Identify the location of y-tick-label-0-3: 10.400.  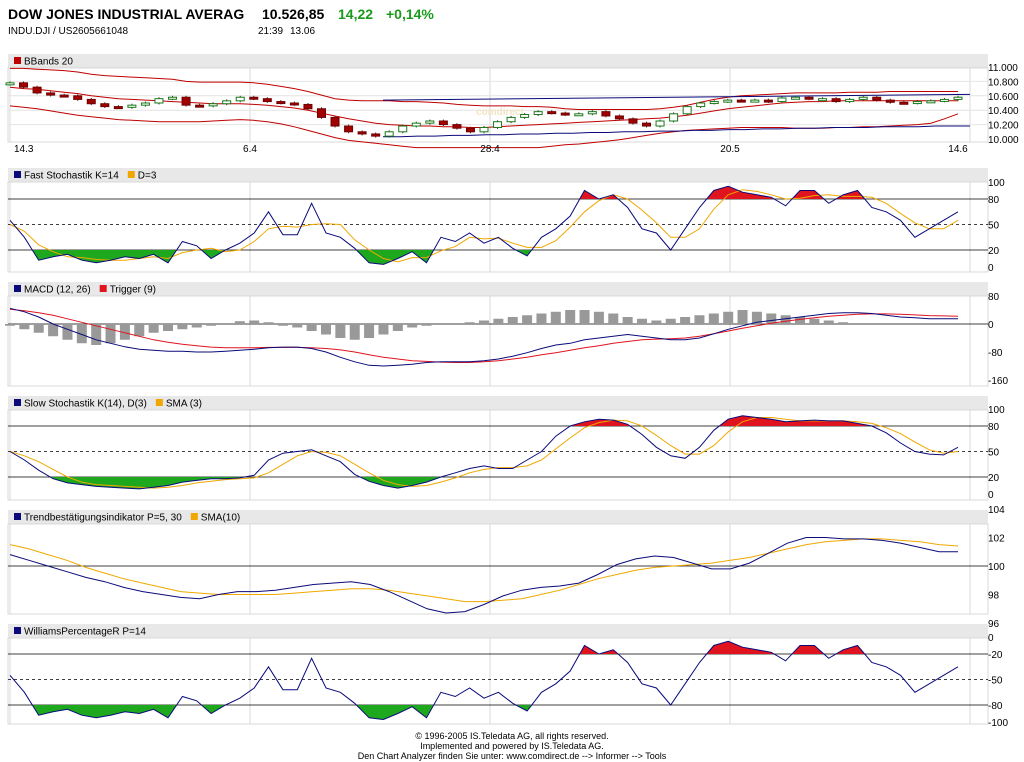
(1003, 111).